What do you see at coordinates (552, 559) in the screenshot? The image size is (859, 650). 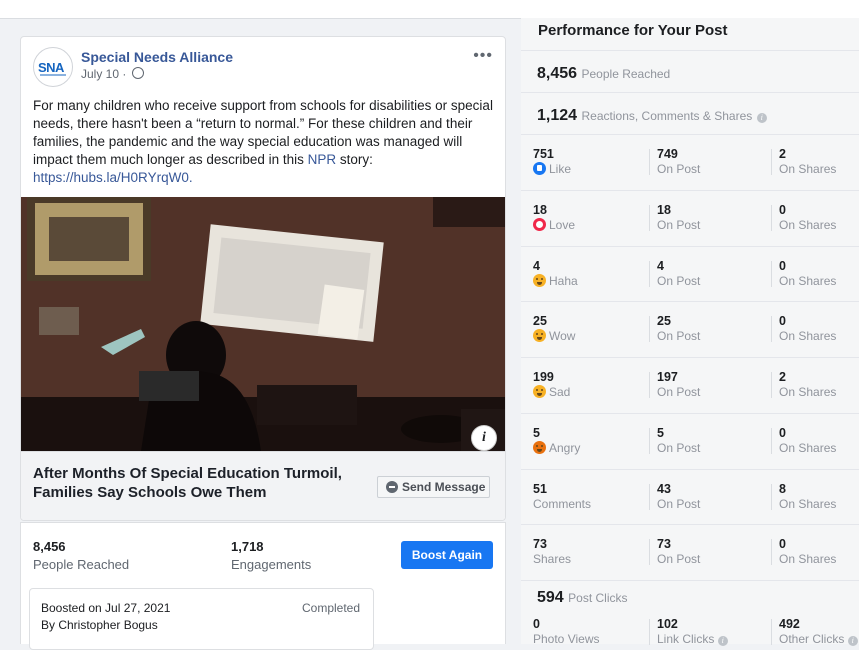 I see `reaction-label-text: Shares` at bounding box center [552, 559].